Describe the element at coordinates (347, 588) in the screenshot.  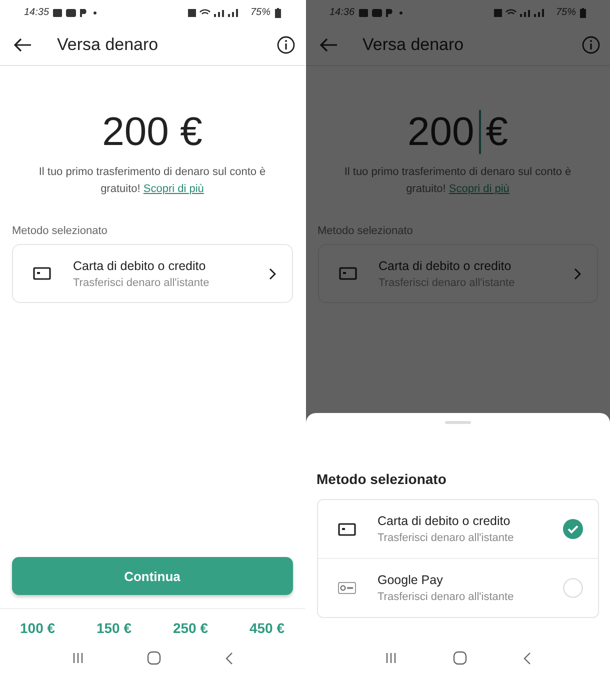
I see `payment-logo-icon` at that location.